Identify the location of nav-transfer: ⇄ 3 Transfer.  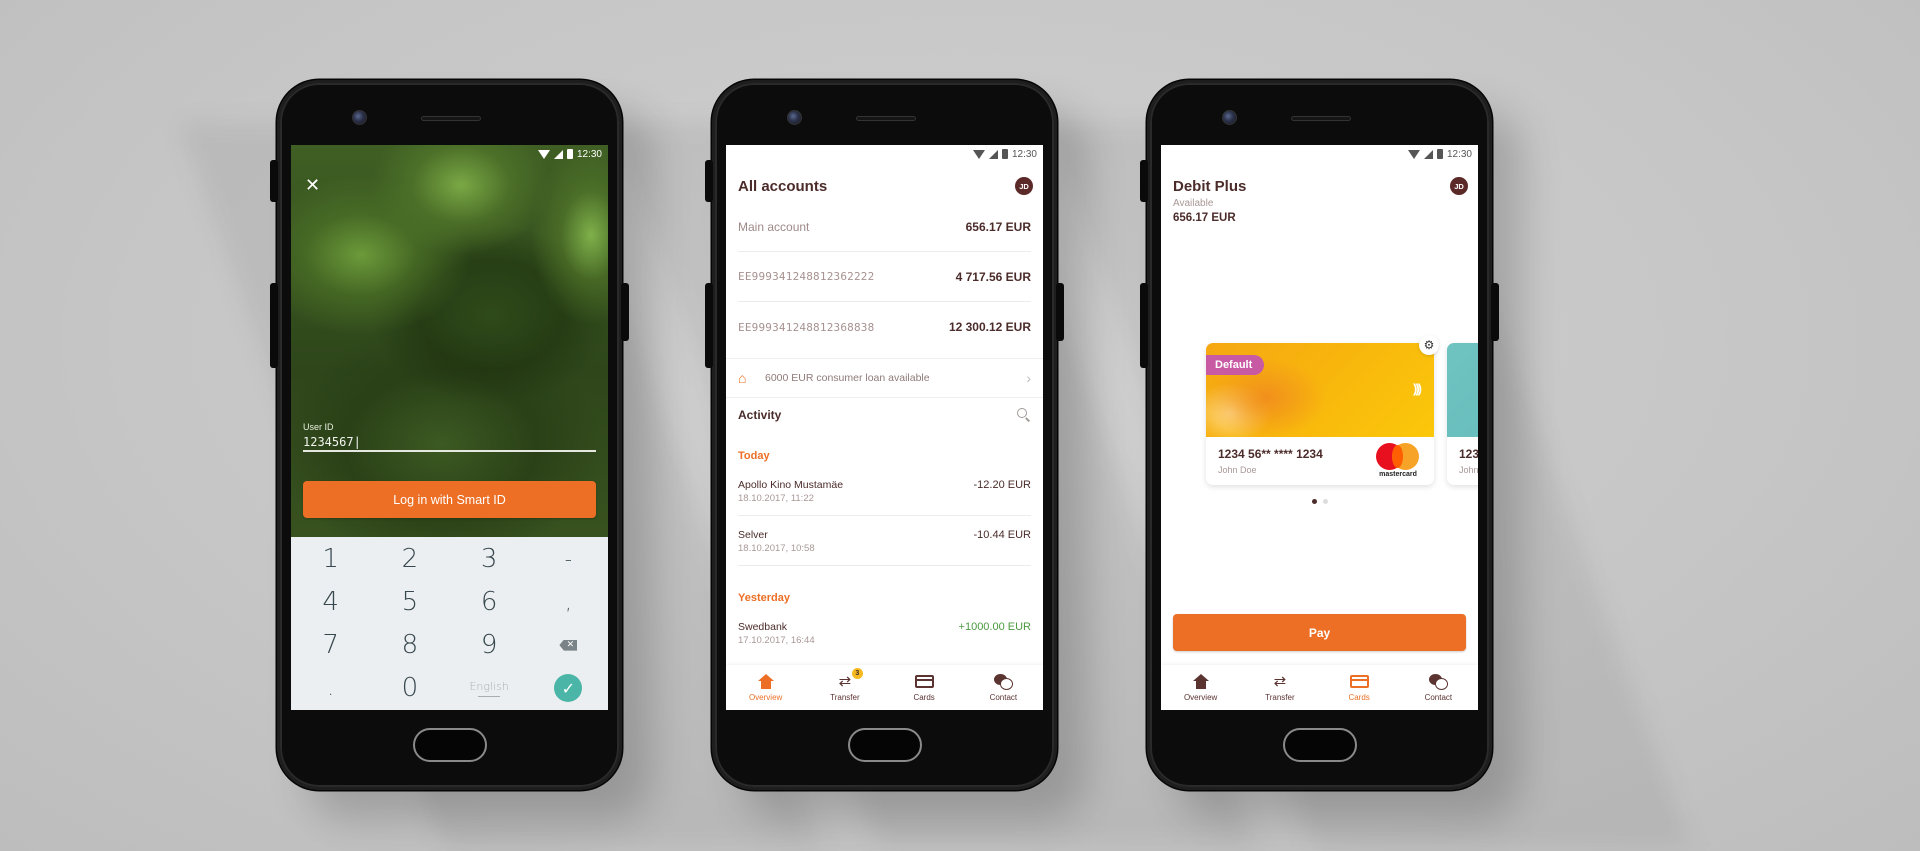
(844, 687).